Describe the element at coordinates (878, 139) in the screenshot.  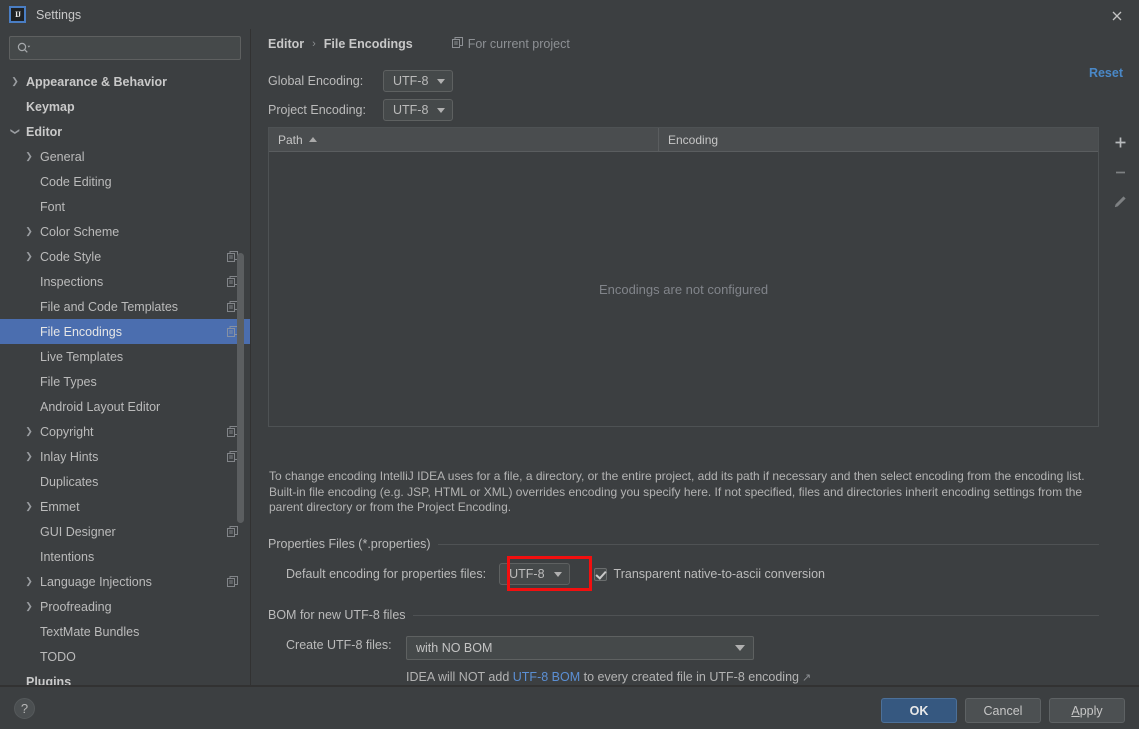
I see `column-header-encoding: Encoding` at that location.